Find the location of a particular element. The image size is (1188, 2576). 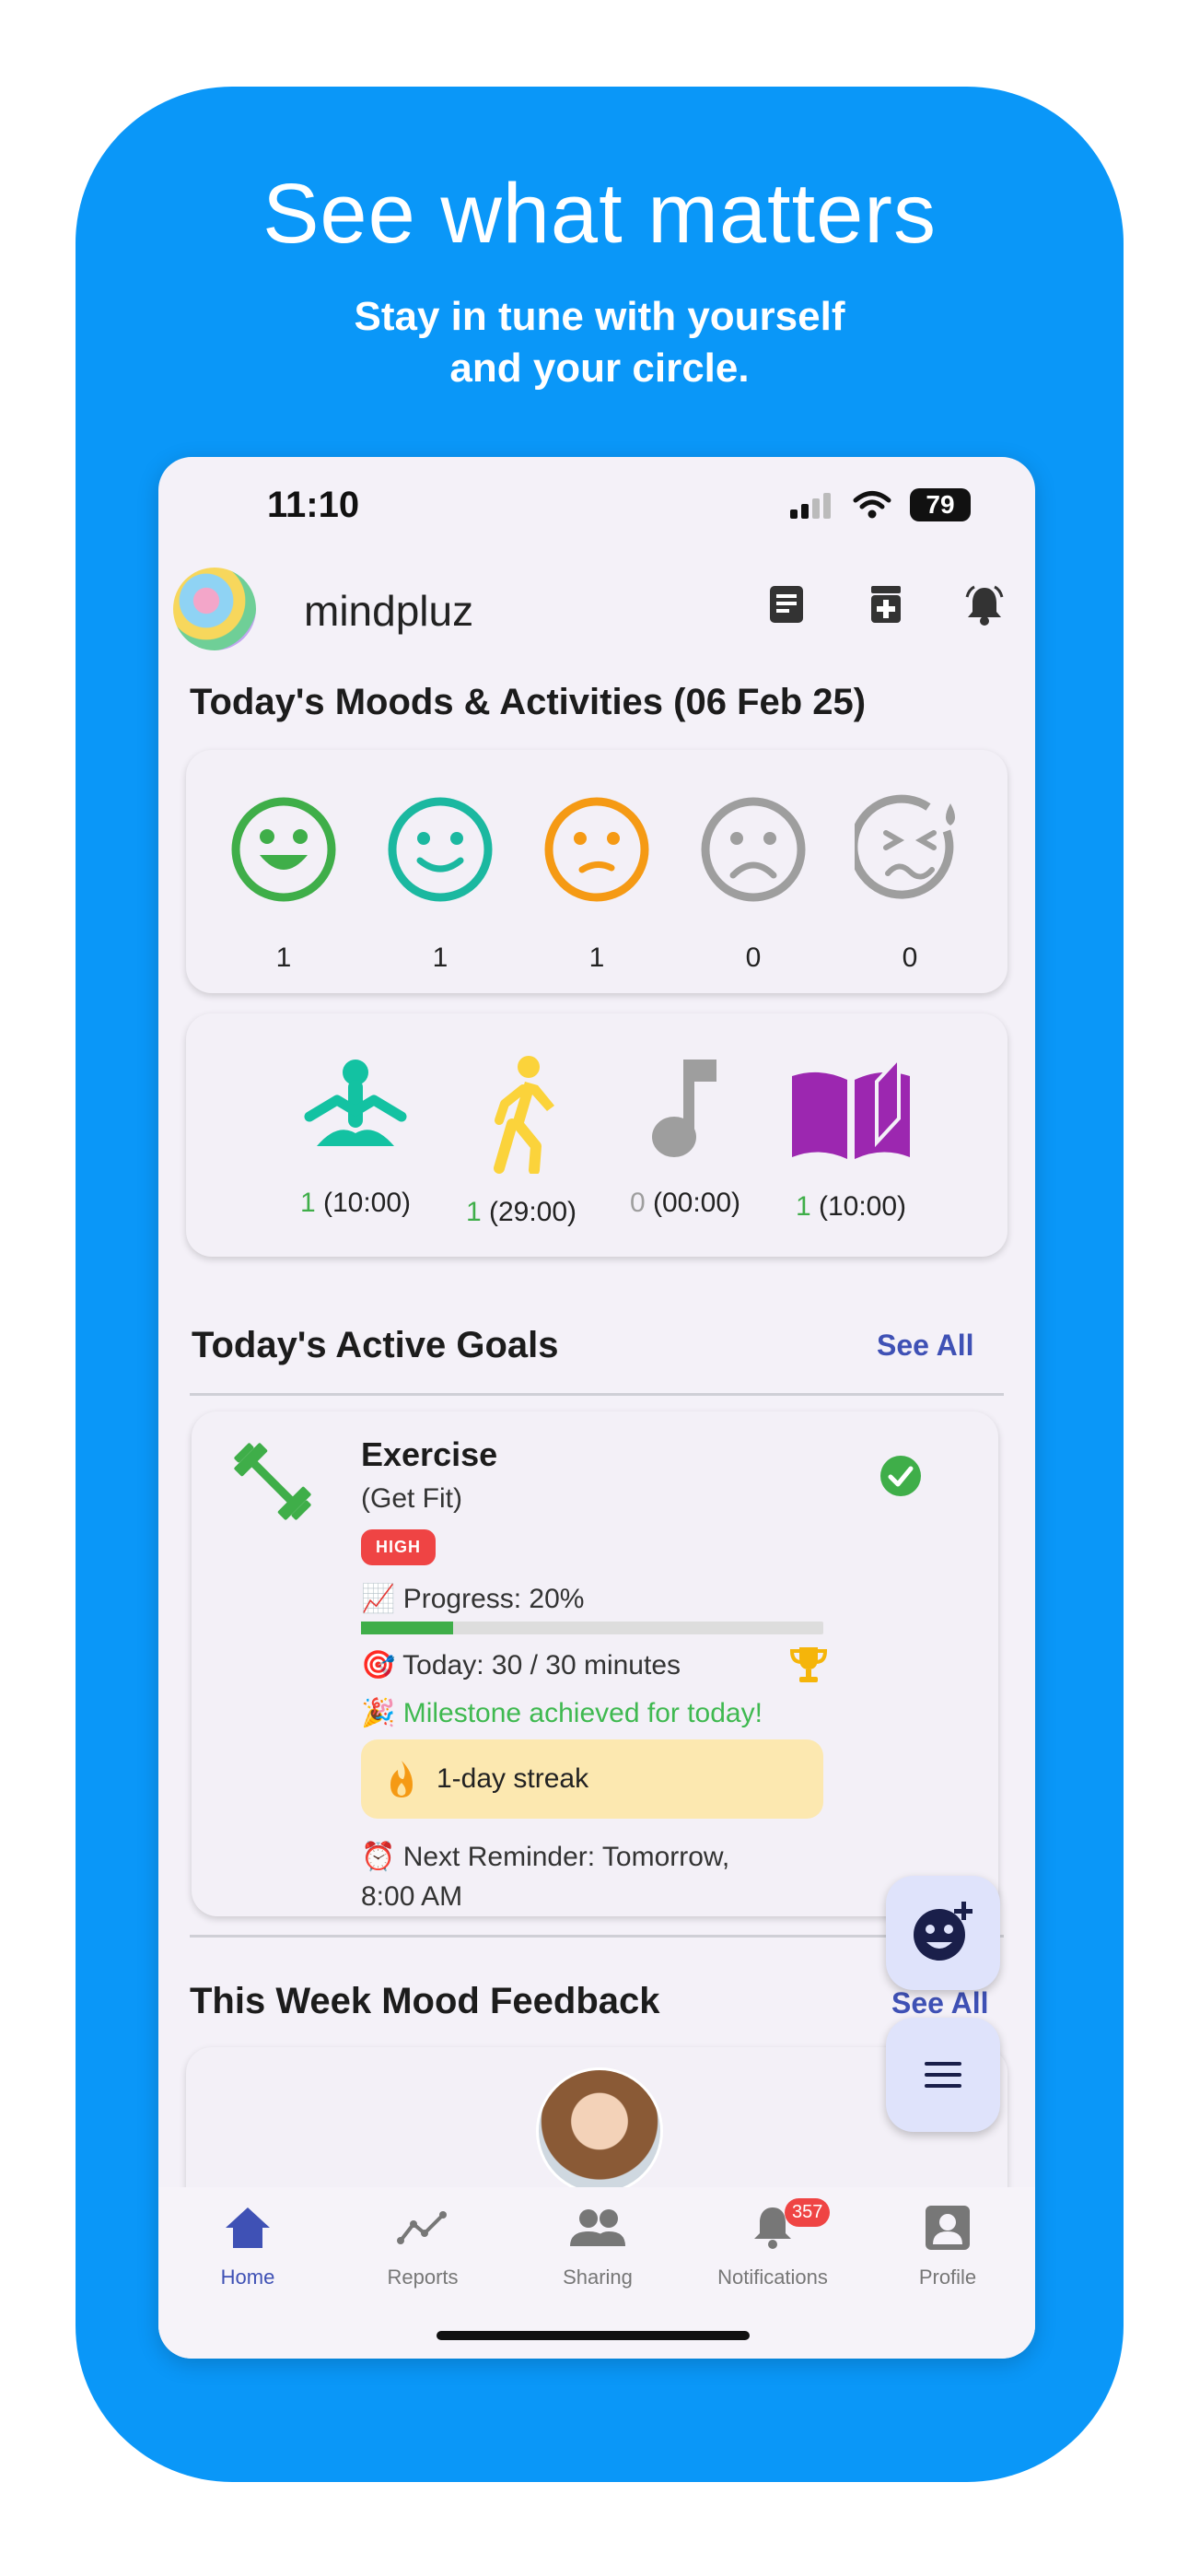

very-happy-face-icon is located at coordinates (283, 849).